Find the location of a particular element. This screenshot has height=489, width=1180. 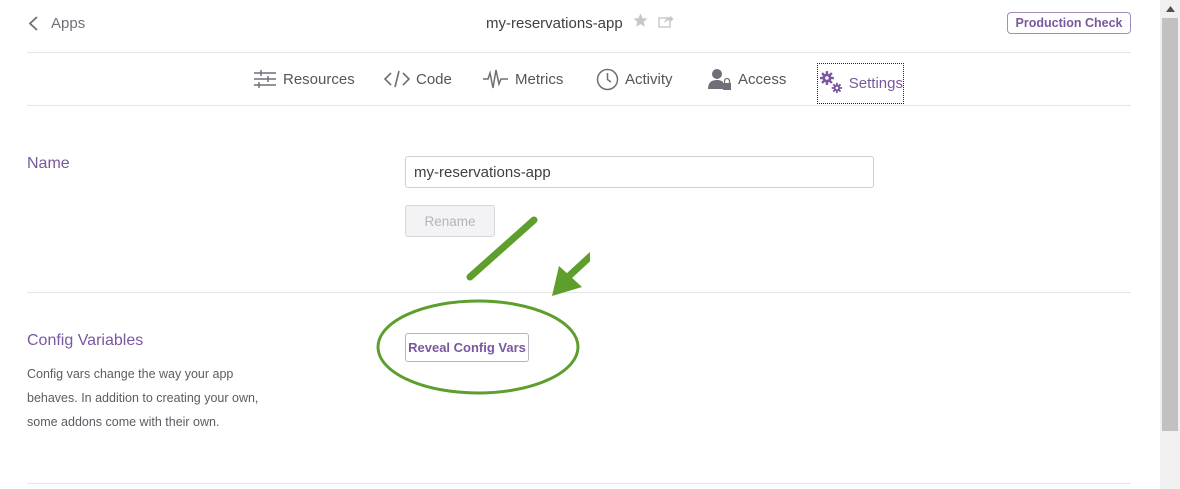

name-section-label: Name is located at coordinates (48, 163).